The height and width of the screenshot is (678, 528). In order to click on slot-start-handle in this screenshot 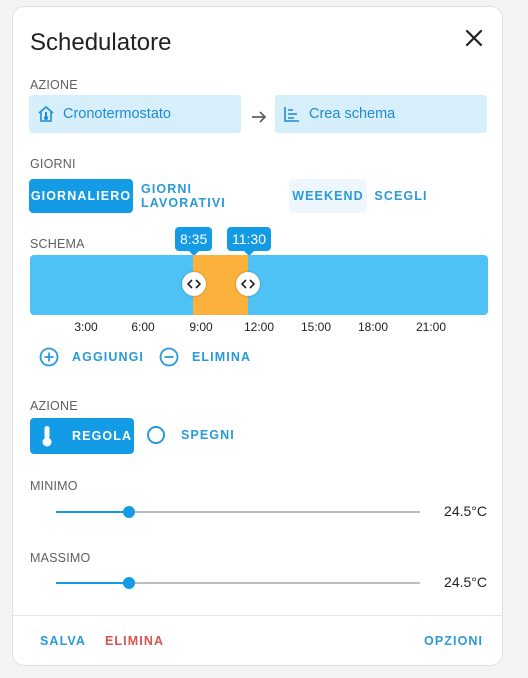, I will do `click(194, 284)`.